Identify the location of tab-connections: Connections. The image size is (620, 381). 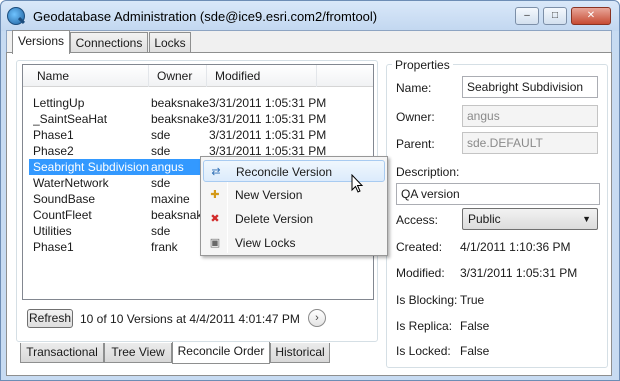
(109, 43).